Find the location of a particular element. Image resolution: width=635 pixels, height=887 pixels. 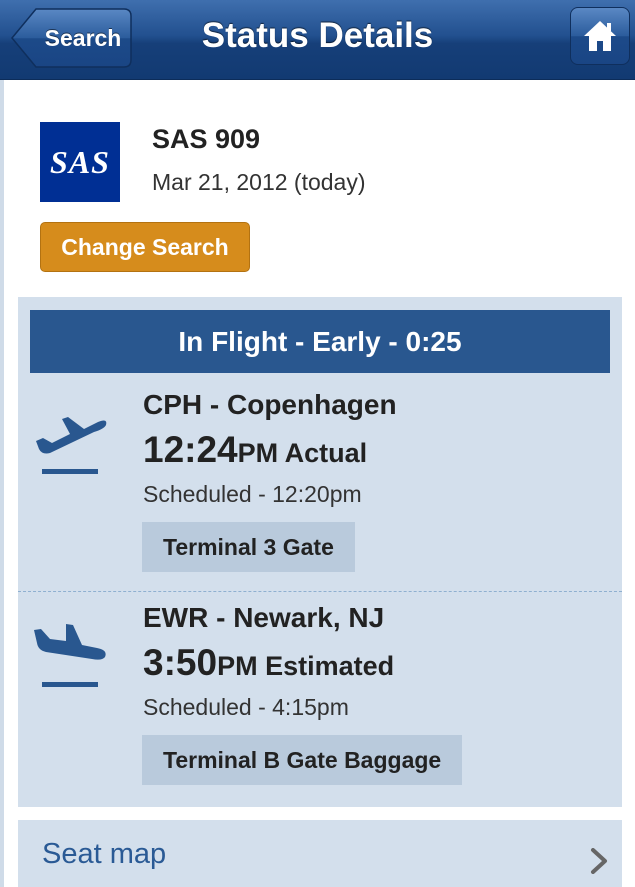

flight-date: Mar 21, 2012 (today) is located at coordinates (259, 182).